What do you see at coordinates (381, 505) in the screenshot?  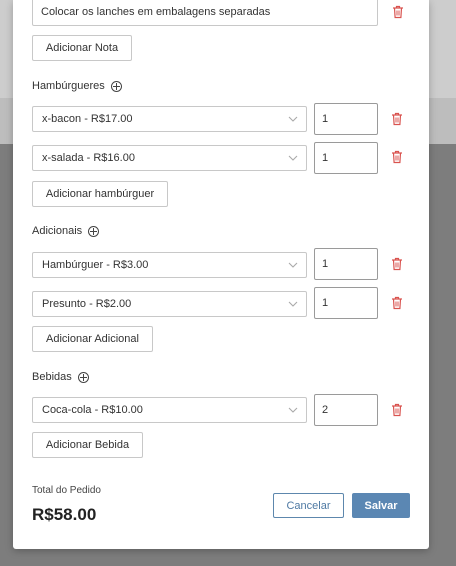 I see `save-button: Salvar` at bounding box center [381, 505].